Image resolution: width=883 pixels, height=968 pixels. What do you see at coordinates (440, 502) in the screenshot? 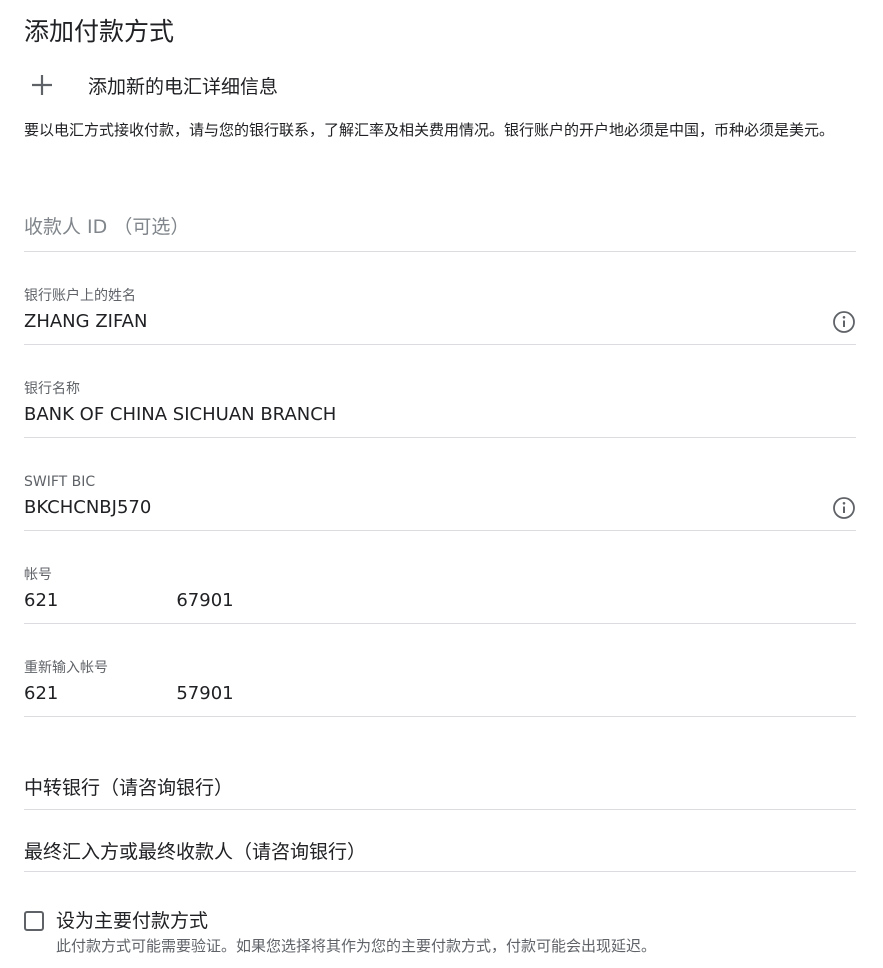
I see `swift-bic-field: SWIFT BIC BKCHCNBJ570` at bounding box center [440, 502].